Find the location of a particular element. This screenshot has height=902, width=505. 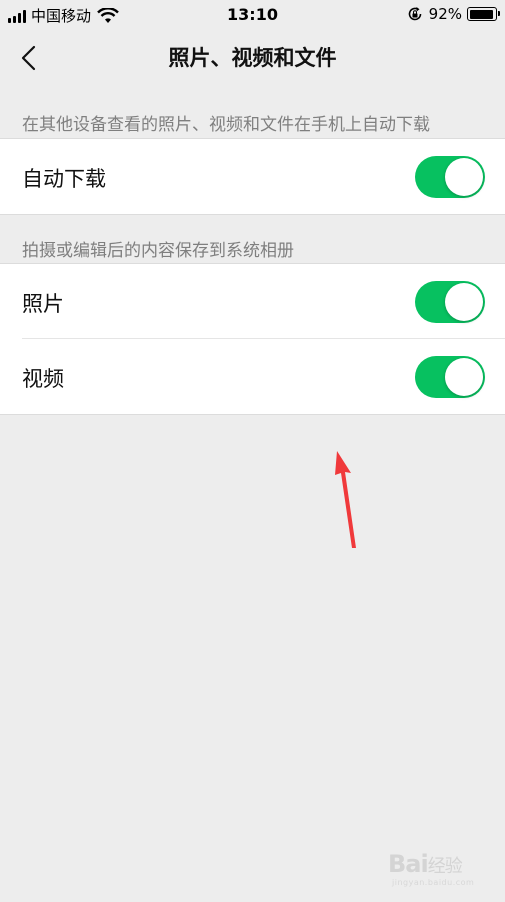

baidu-jingyan-watermark: Bai经验 jingyan.baidu.com is located at coordinates (438, 870).